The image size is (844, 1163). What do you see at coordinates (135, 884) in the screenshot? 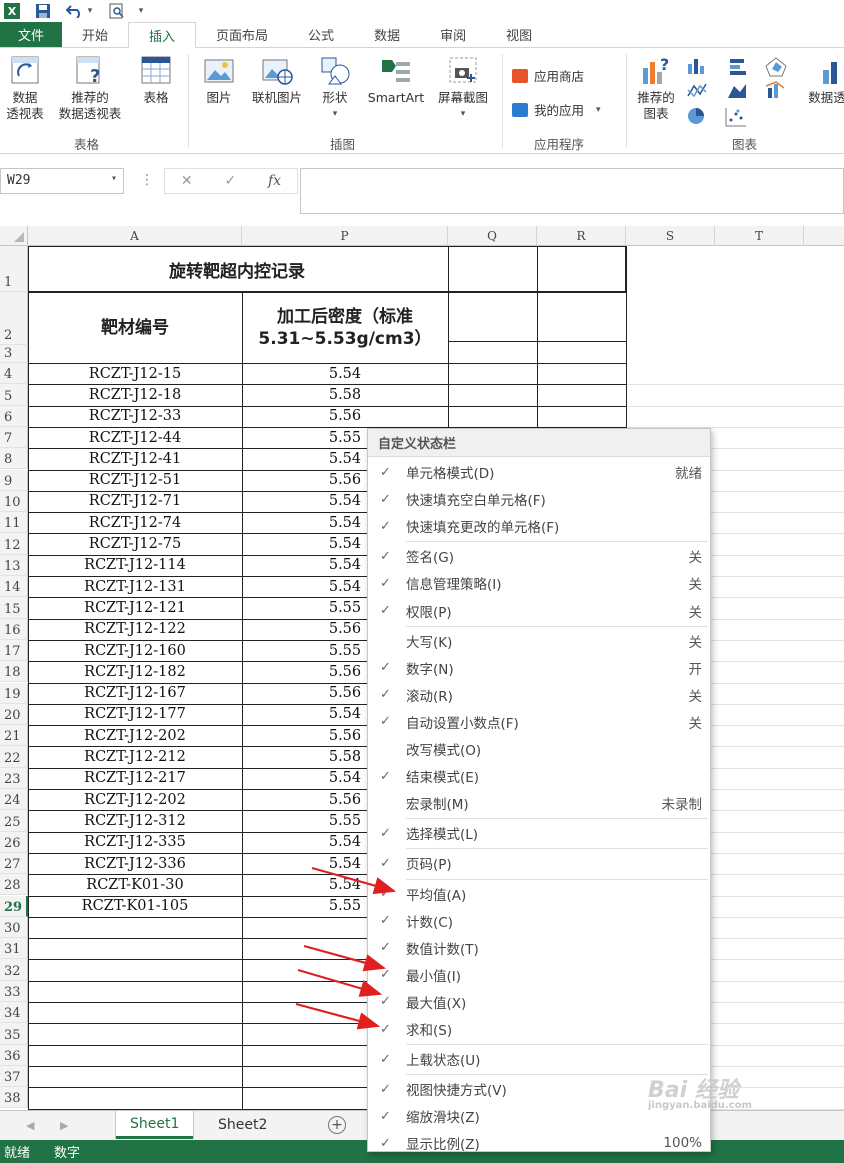
I see `cell-target-id: RCZT-K01-30` at bounding box center [135, 884].